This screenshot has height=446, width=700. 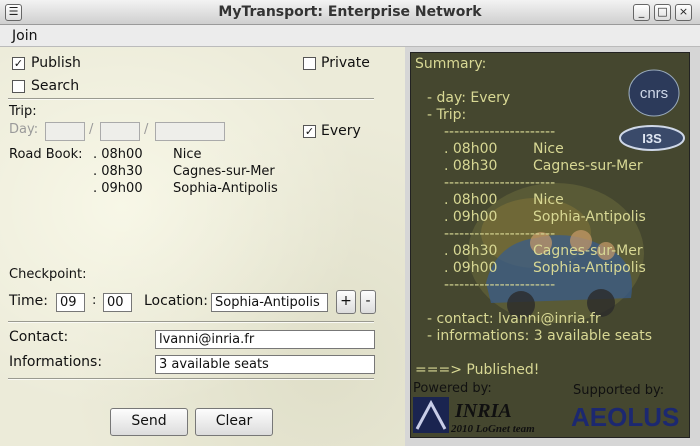 What do you see at coordinates (514, 319) in the screenshot?
I see `summary-contact: - contact: lvanni@inria.fr` at bounding box center [514, 319].